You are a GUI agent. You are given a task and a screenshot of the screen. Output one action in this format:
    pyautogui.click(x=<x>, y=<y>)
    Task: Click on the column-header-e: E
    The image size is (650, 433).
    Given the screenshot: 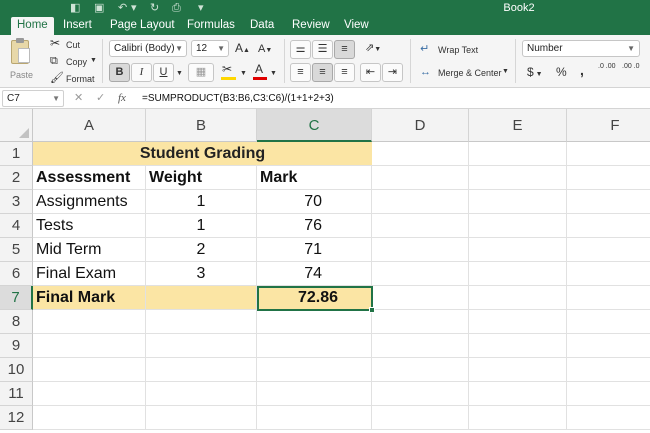 What is the action you would take?
    pyautogui.click(x=518, y=125)
    